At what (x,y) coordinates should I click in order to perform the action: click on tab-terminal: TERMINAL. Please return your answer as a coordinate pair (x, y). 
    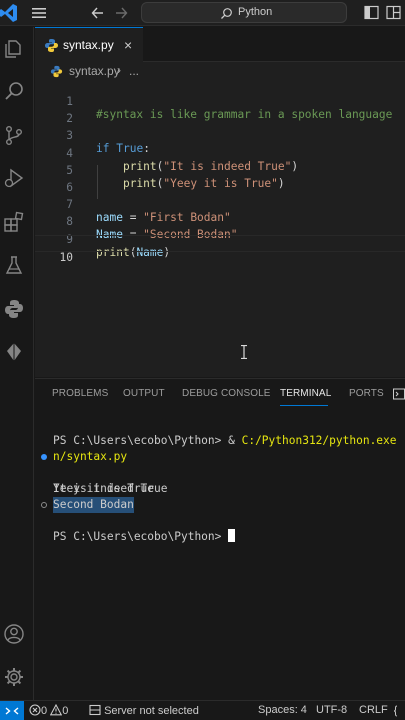
    Looking at the image, I should click on (305, 393).